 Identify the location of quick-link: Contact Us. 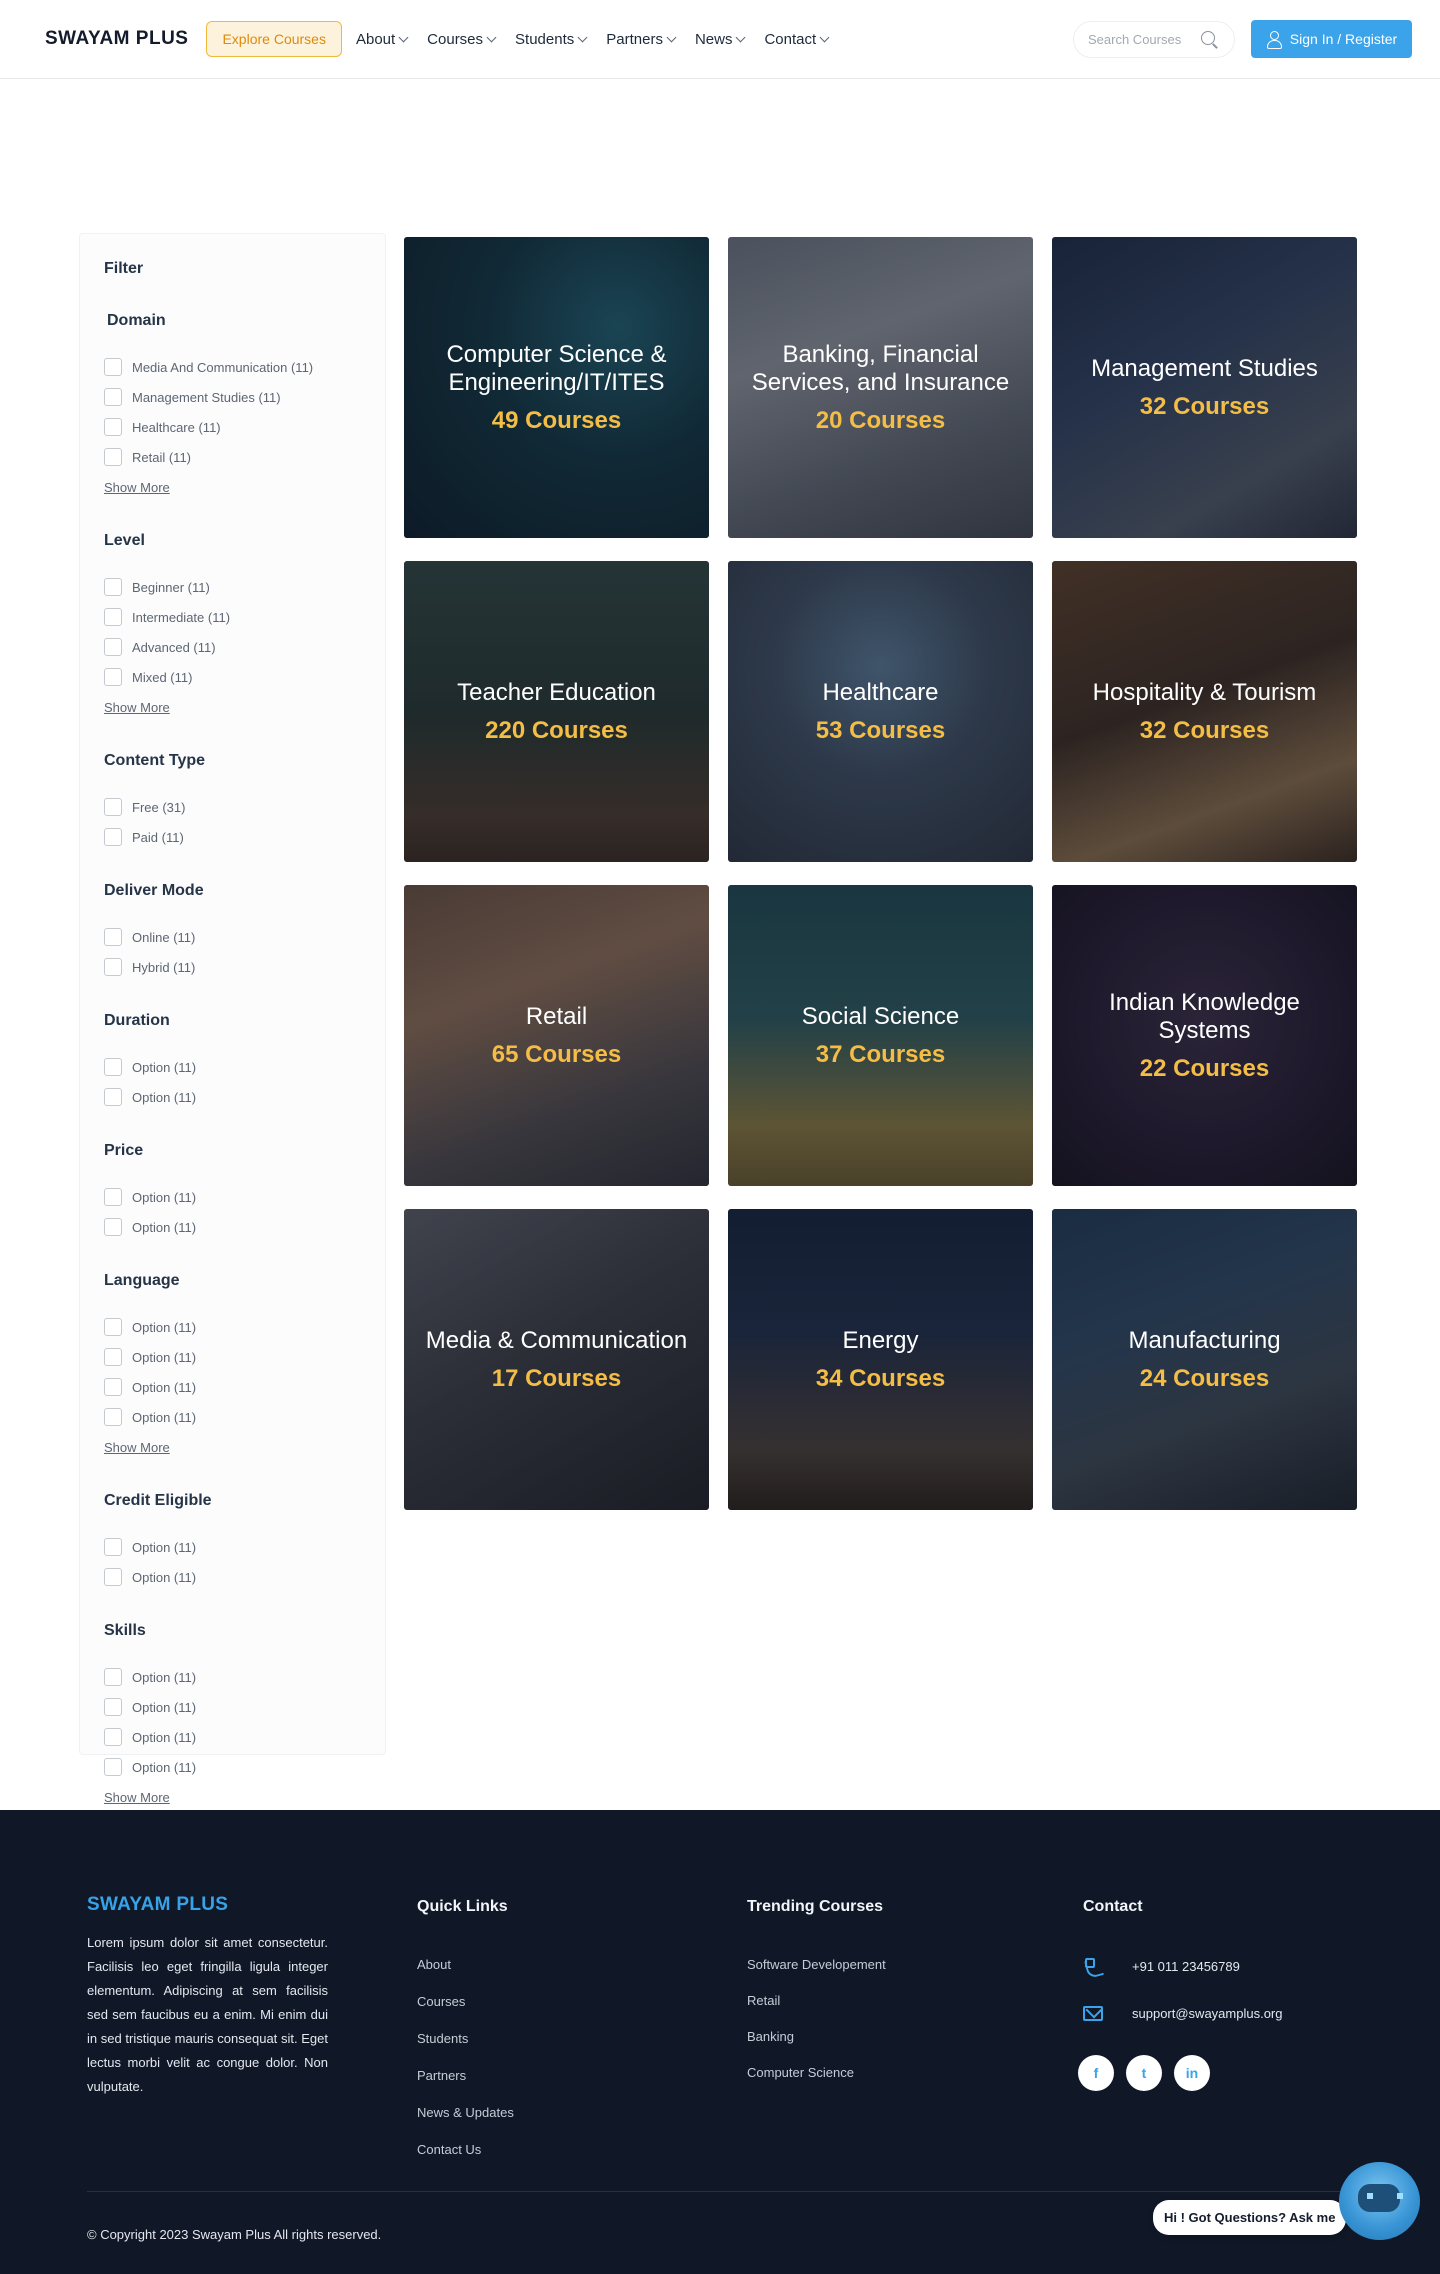
(449, 2149).